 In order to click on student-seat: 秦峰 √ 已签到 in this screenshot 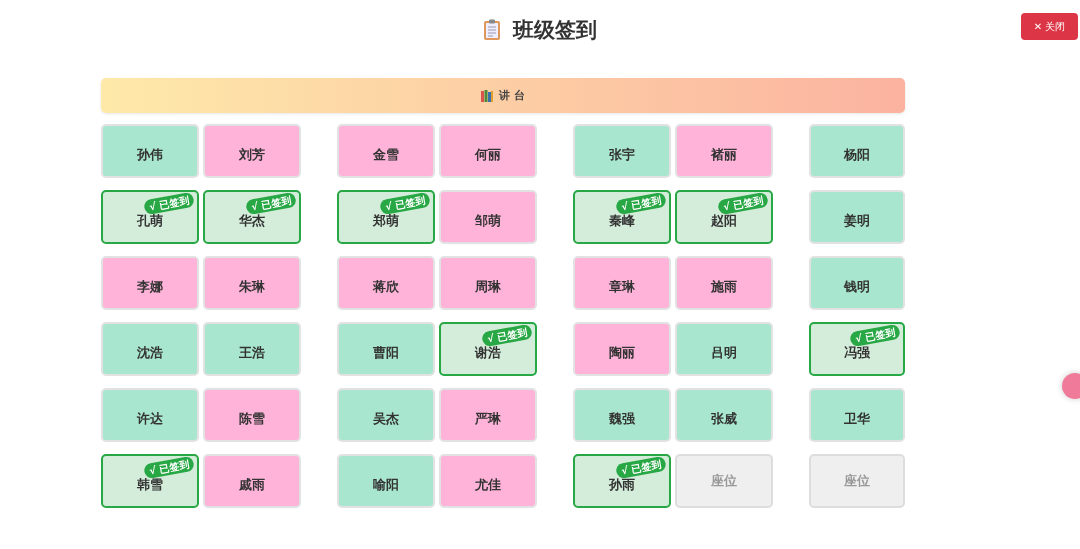, I will do `click(622, 217)`.